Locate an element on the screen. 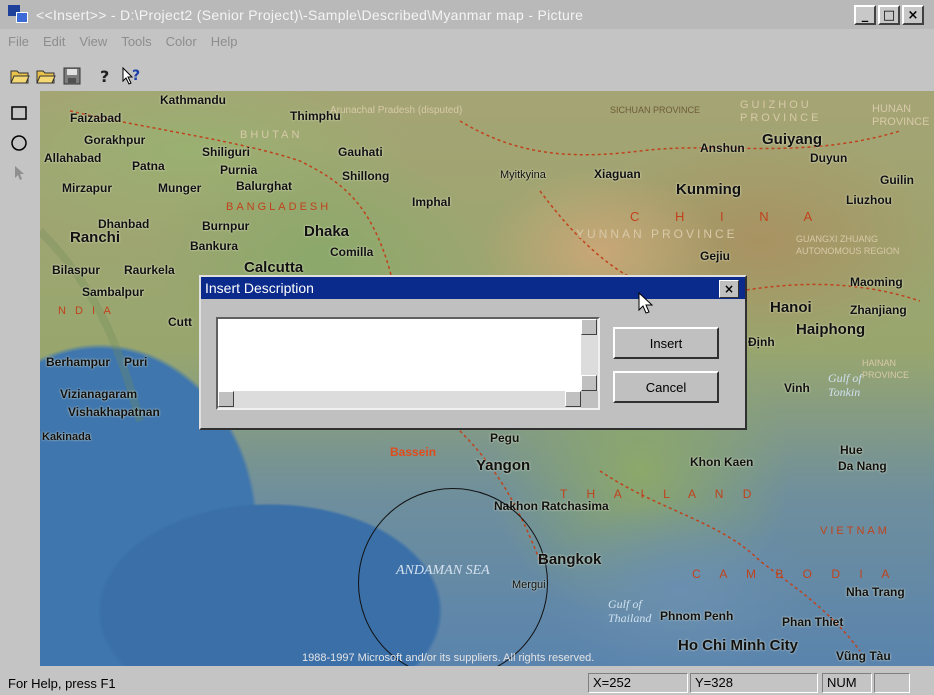  map-label: Allahabad is located at coordinates (73, 158).